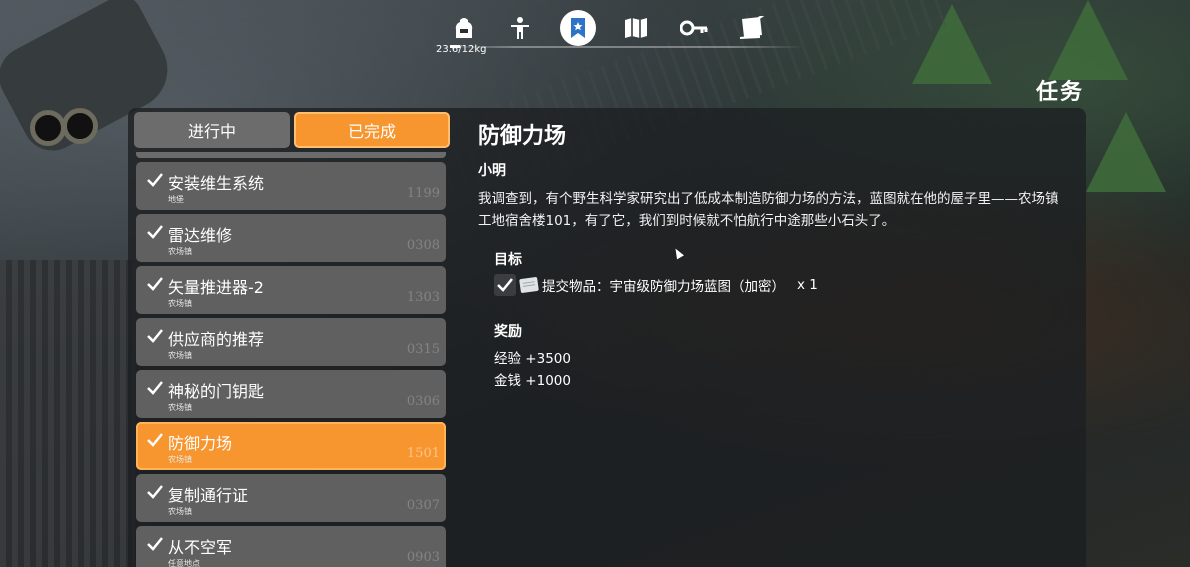  Describe the element at coordinates (293, 131) in the screenshot. I see `quest-tabs: 进行中 已完成` at that location.